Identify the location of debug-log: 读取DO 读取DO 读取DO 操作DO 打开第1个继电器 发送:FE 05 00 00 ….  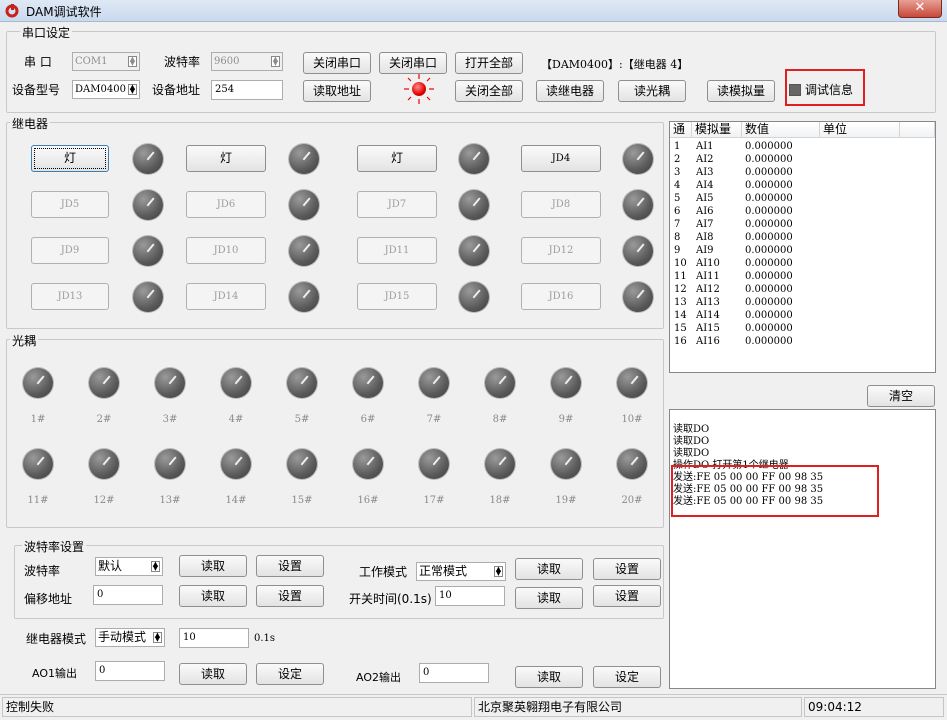
(802, 549).